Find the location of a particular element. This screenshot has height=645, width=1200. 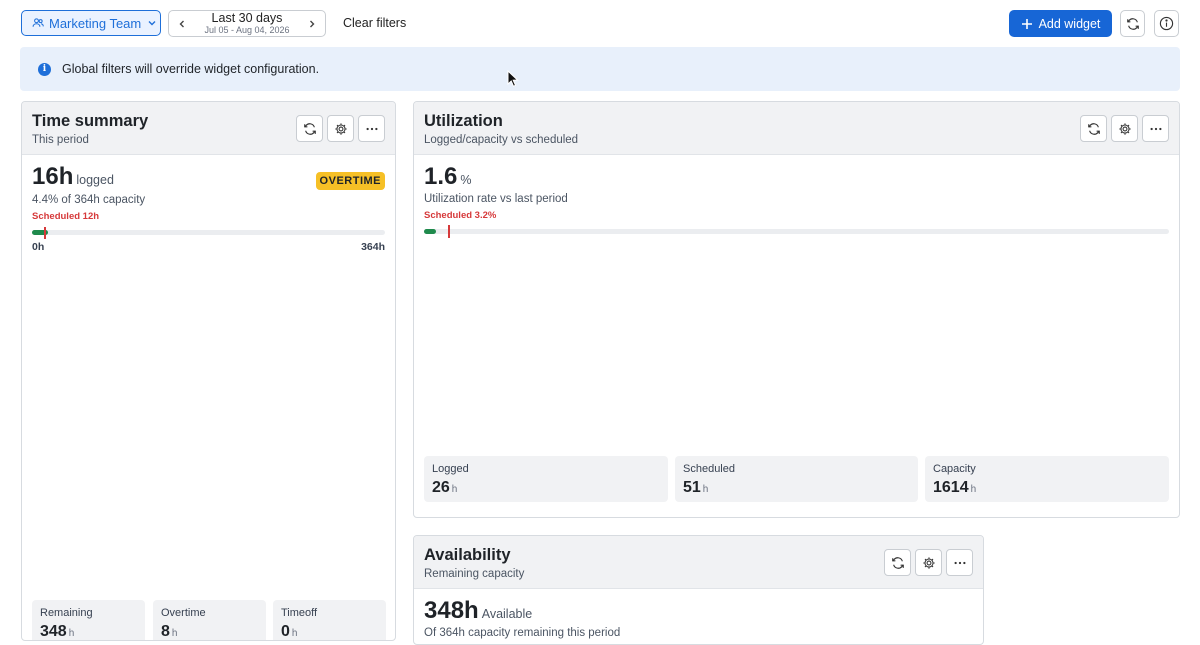

utilization-unit: % is located at coordinates (466, 180).